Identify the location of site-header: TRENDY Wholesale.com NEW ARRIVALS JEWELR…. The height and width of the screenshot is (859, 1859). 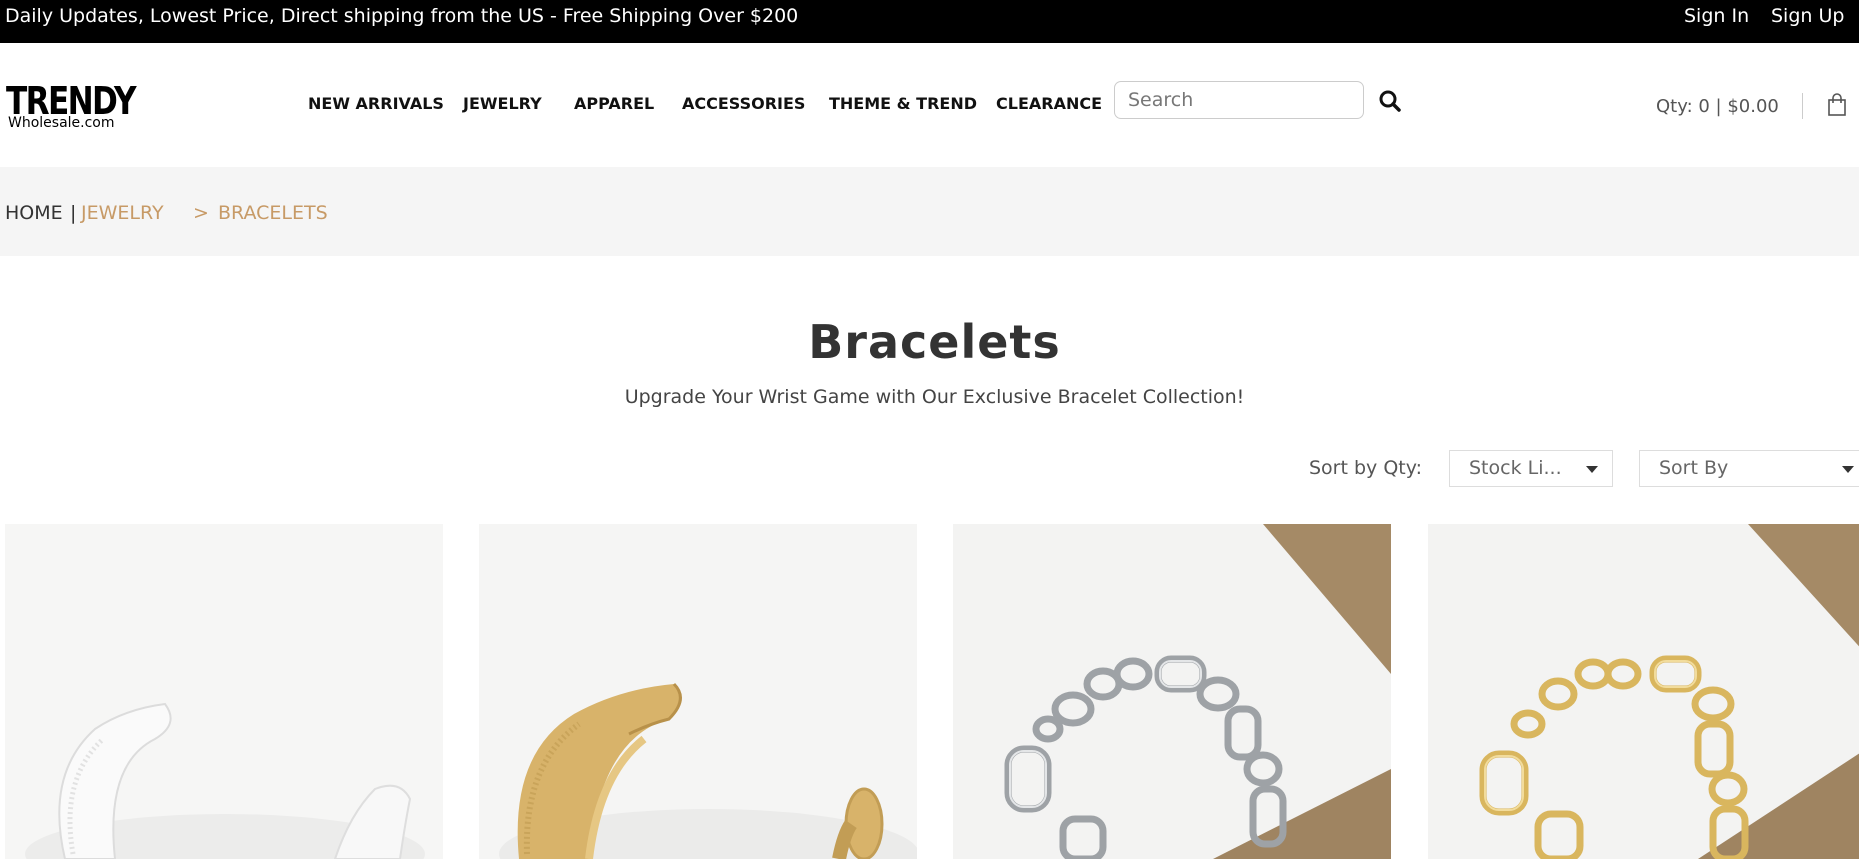
(929, 105).